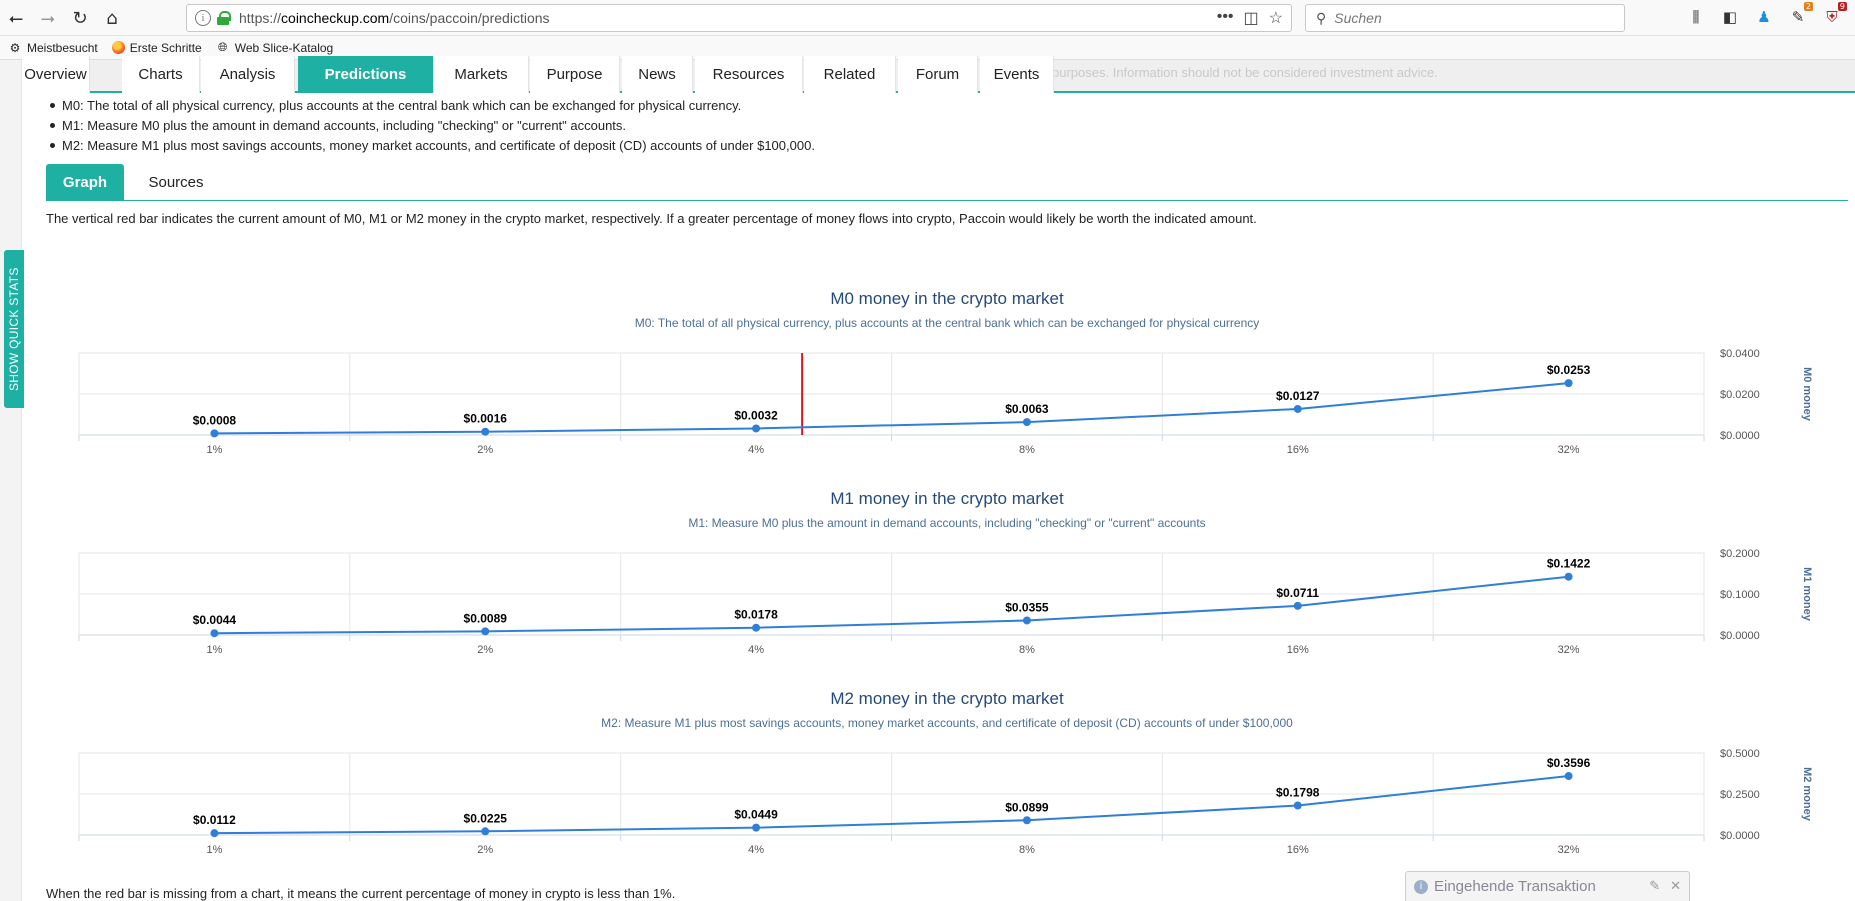 Image resolution: width=1855 pixels, height=901 pixels. Describe the element at coordinates (1807, 394) in the screenshot. I see `y-axis-title: M0 money` at that location.